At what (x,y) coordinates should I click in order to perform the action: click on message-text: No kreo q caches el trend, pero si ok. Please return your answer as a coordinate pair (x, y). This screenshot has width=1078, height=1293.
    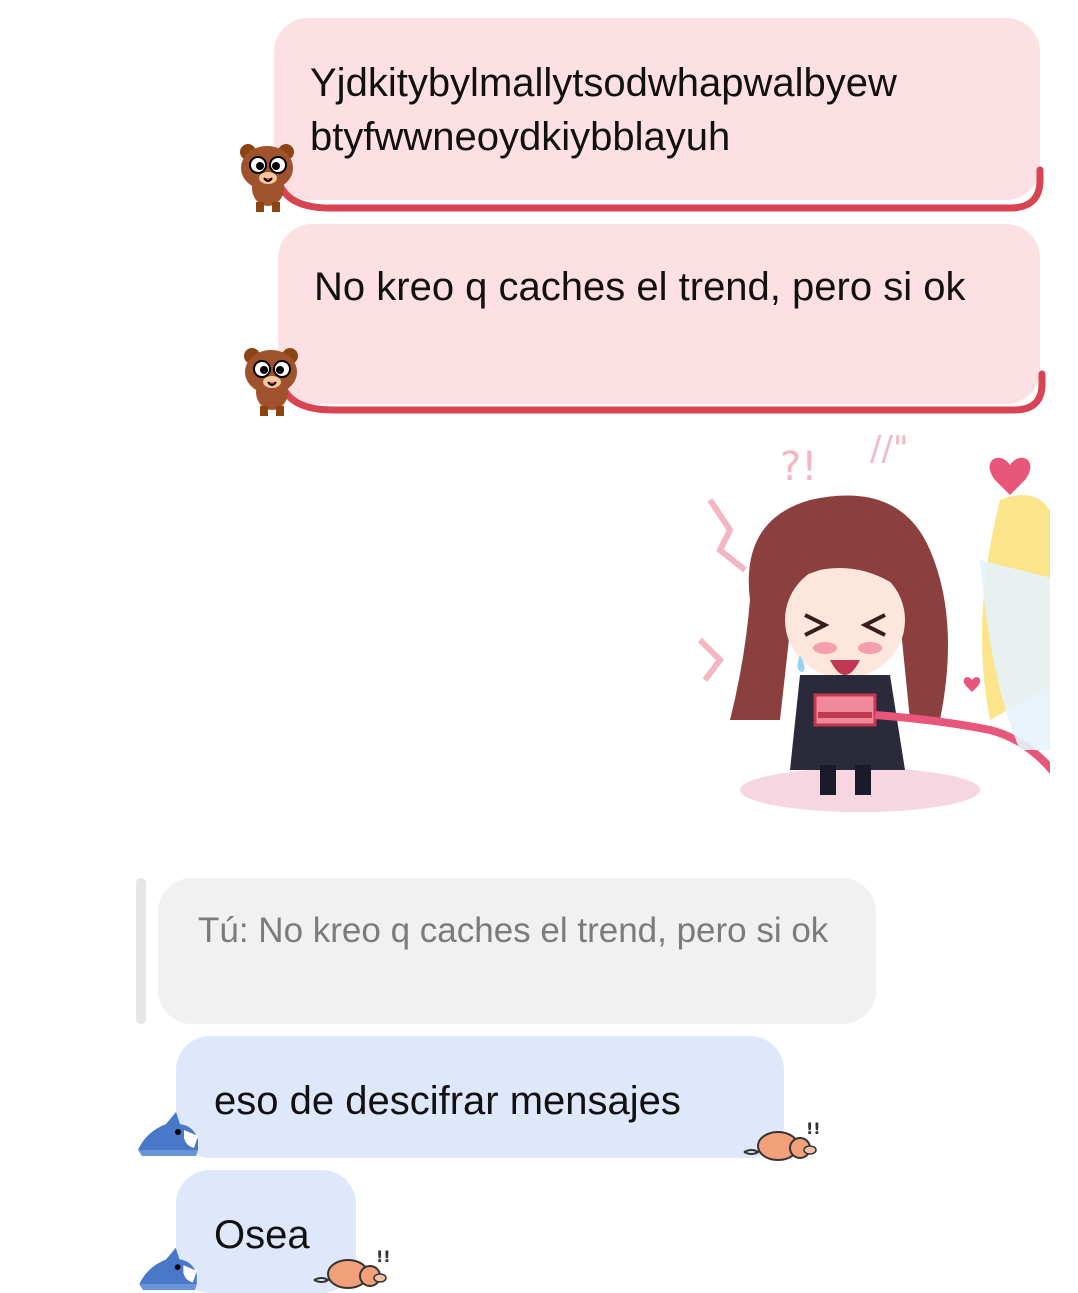
    Looking at the image, I should click on (640, 287).